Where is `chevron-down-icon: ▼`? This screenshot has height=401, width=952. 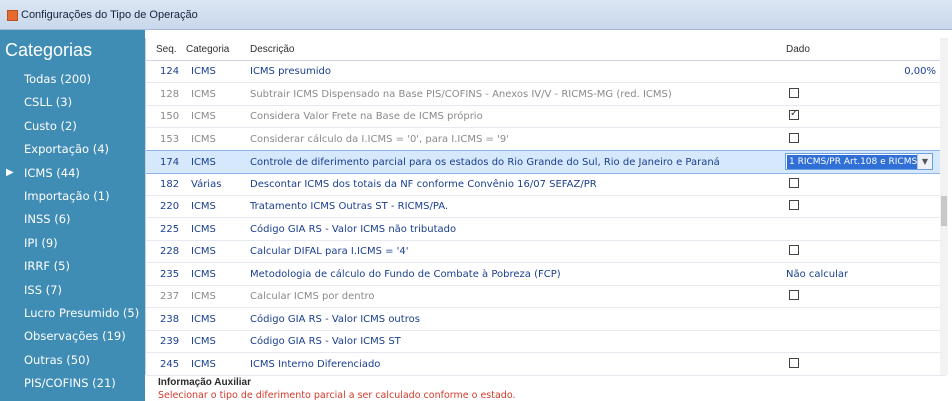 chevron-down-icon: ▼ is located at coordinates (924, 161).